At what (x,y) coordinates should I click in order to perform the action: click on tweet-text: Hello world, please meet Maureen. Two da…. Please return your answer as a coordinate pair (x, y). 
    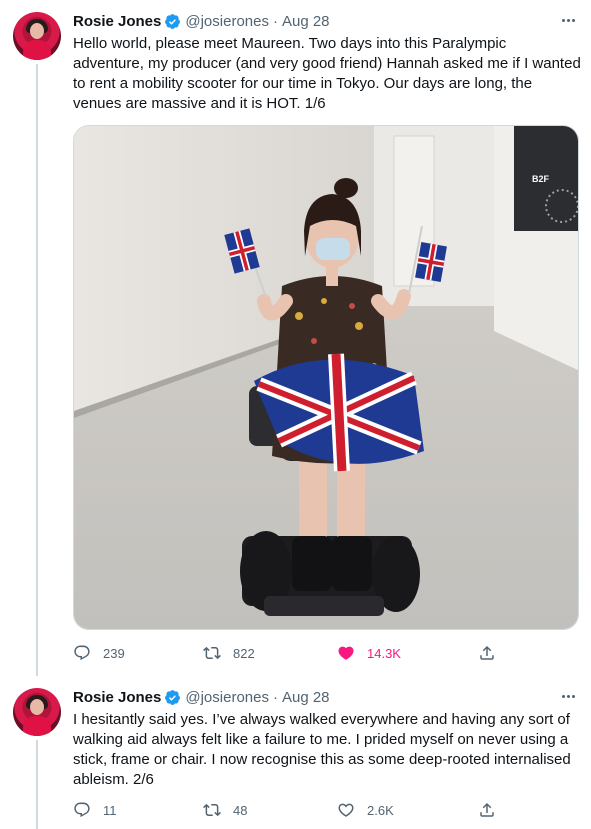
    Looking at the image, I should click on (327, 73).